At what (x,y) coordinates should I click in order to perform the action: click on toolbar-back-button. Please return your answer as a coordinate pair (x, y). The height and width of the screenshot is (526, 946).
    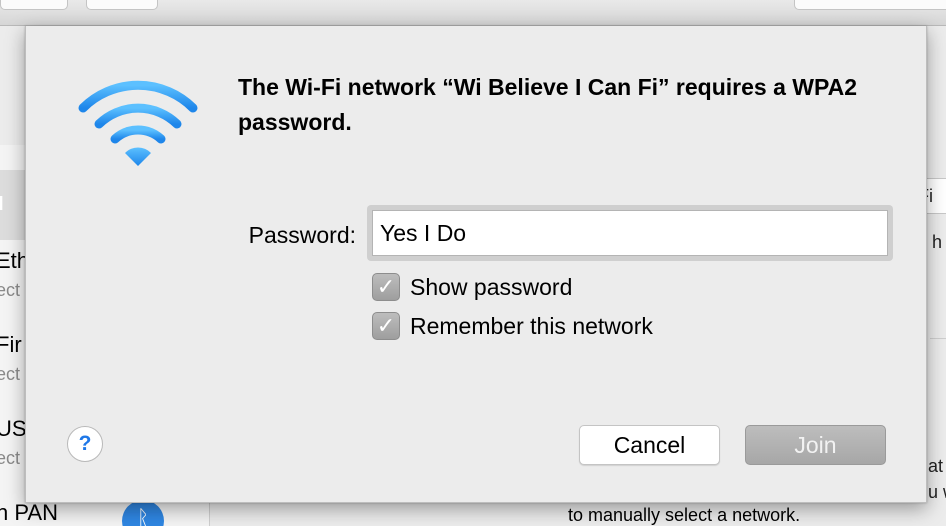
    Looking at the image, I should click on (34, 5).